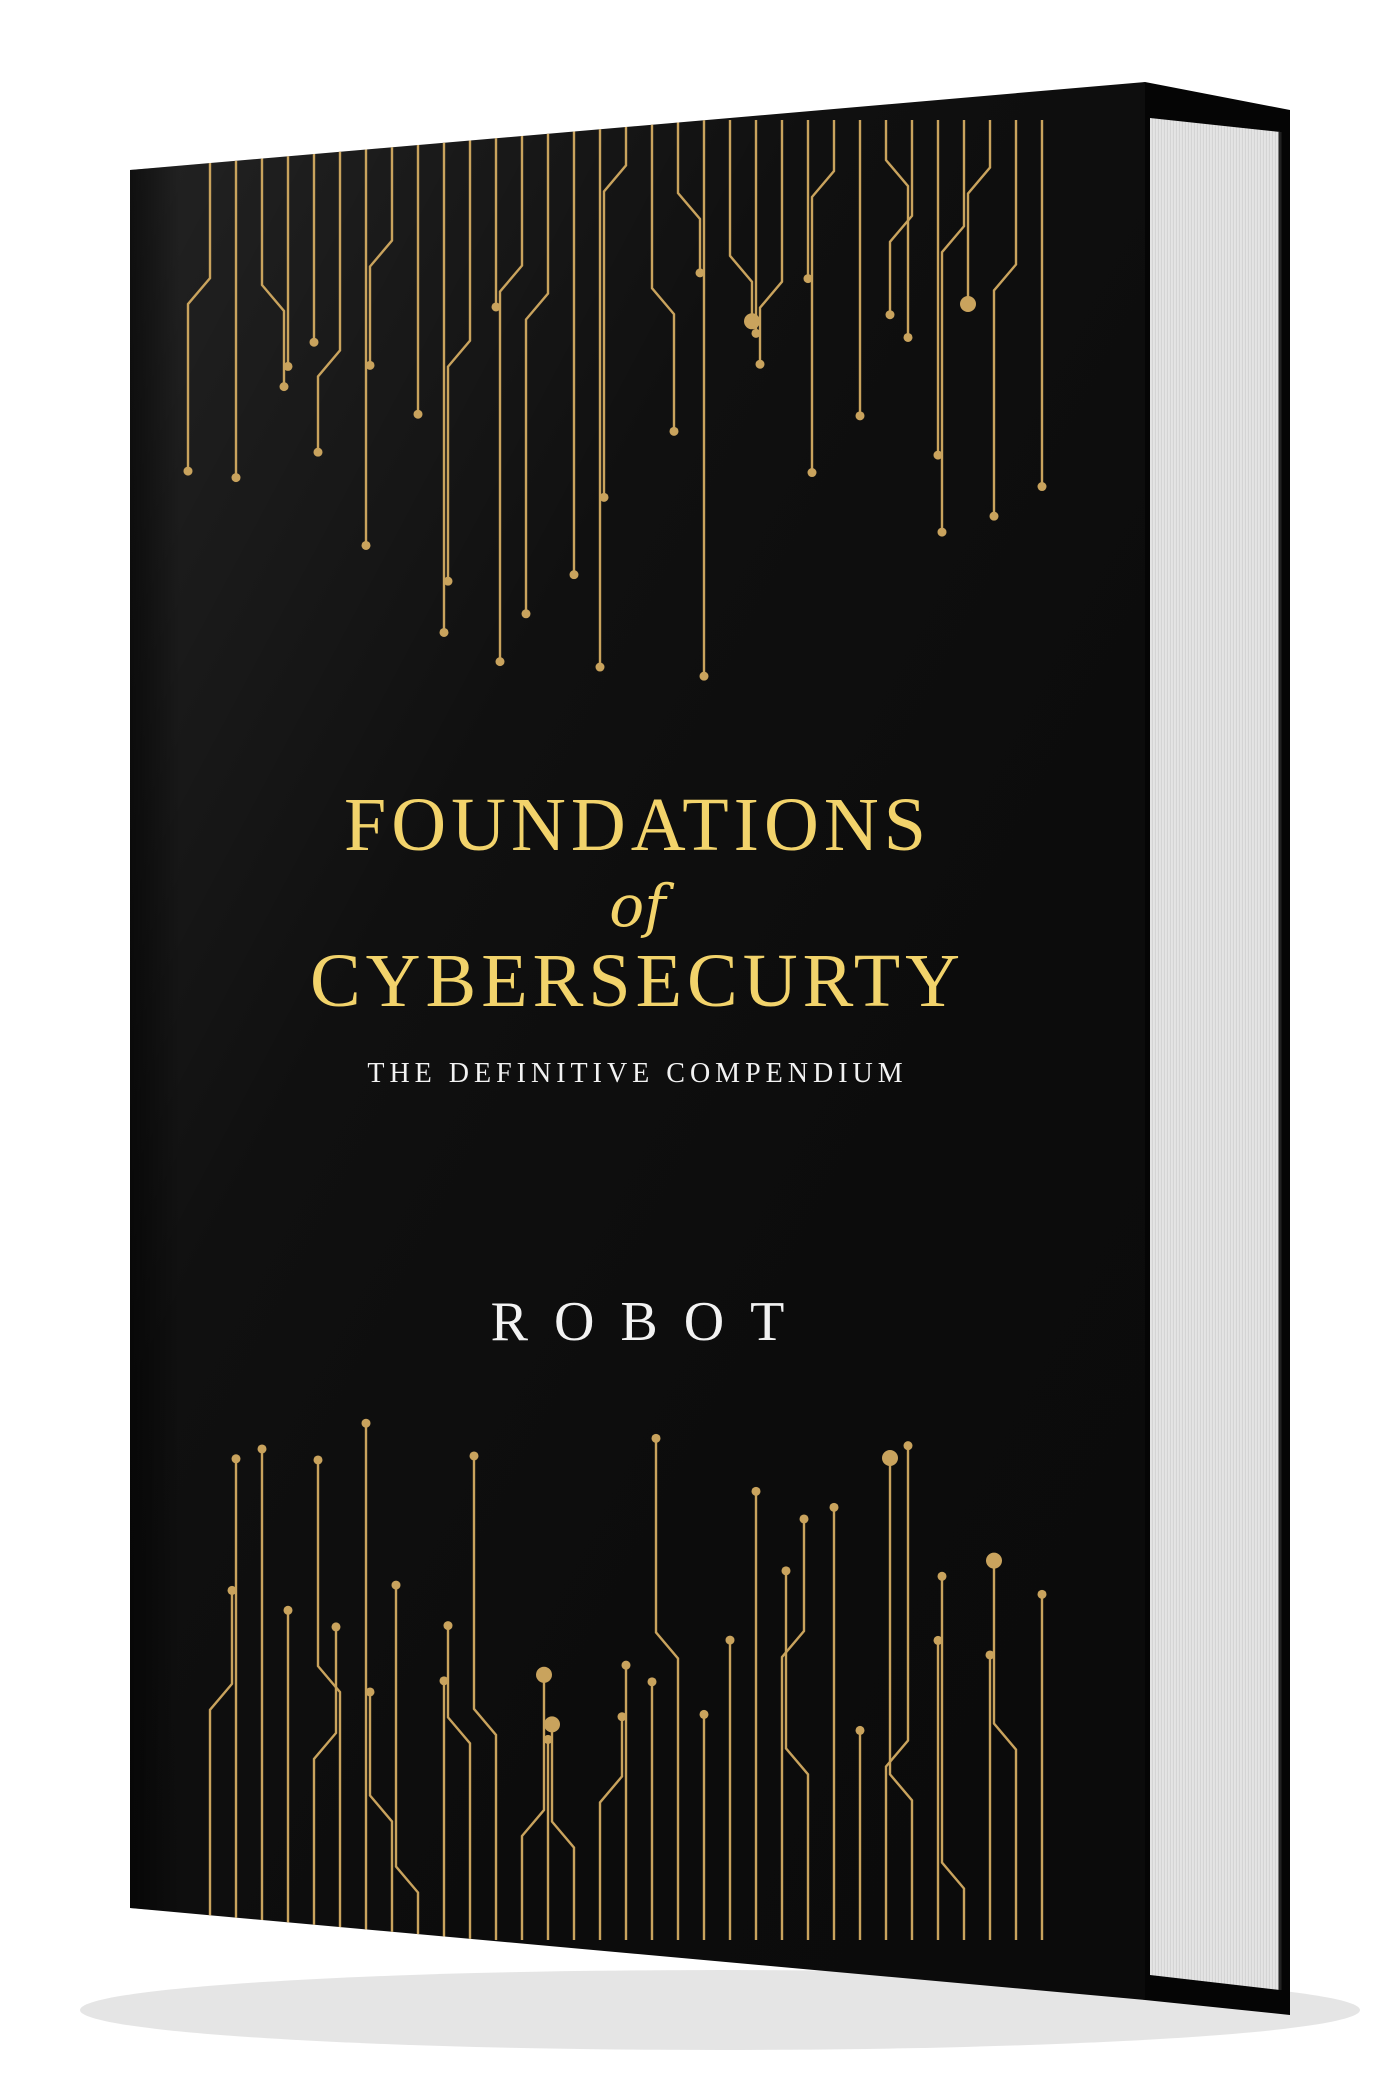  I want to click on book-title-line2: CYBERSECURTY, so click(637, 981).